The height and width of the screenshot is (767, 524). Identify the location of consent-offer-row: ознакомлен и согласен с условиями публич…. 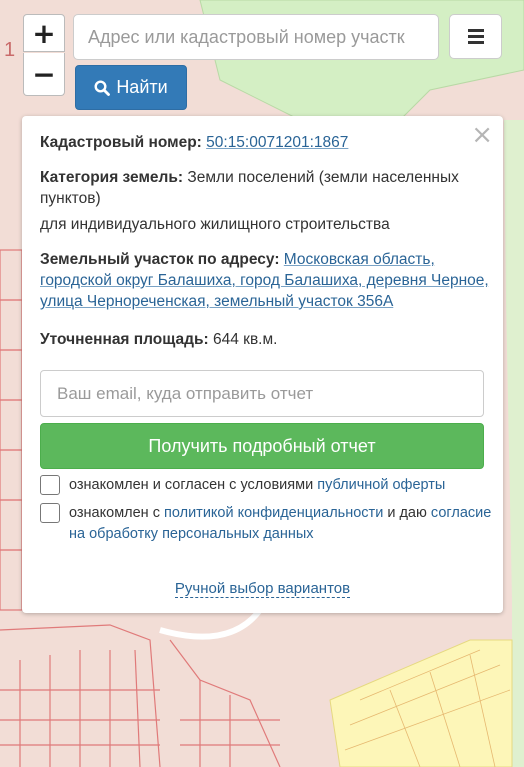
(266, 485).